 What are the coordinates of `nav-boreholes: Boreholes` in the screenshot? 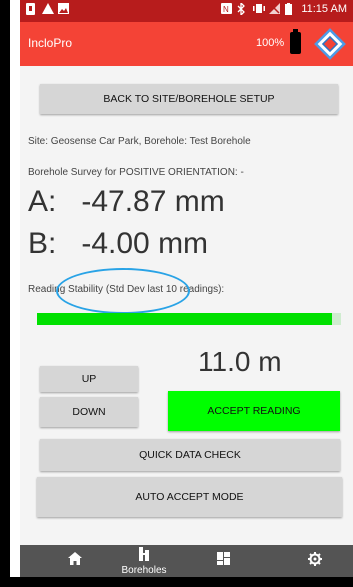 It's located at (144, 561).